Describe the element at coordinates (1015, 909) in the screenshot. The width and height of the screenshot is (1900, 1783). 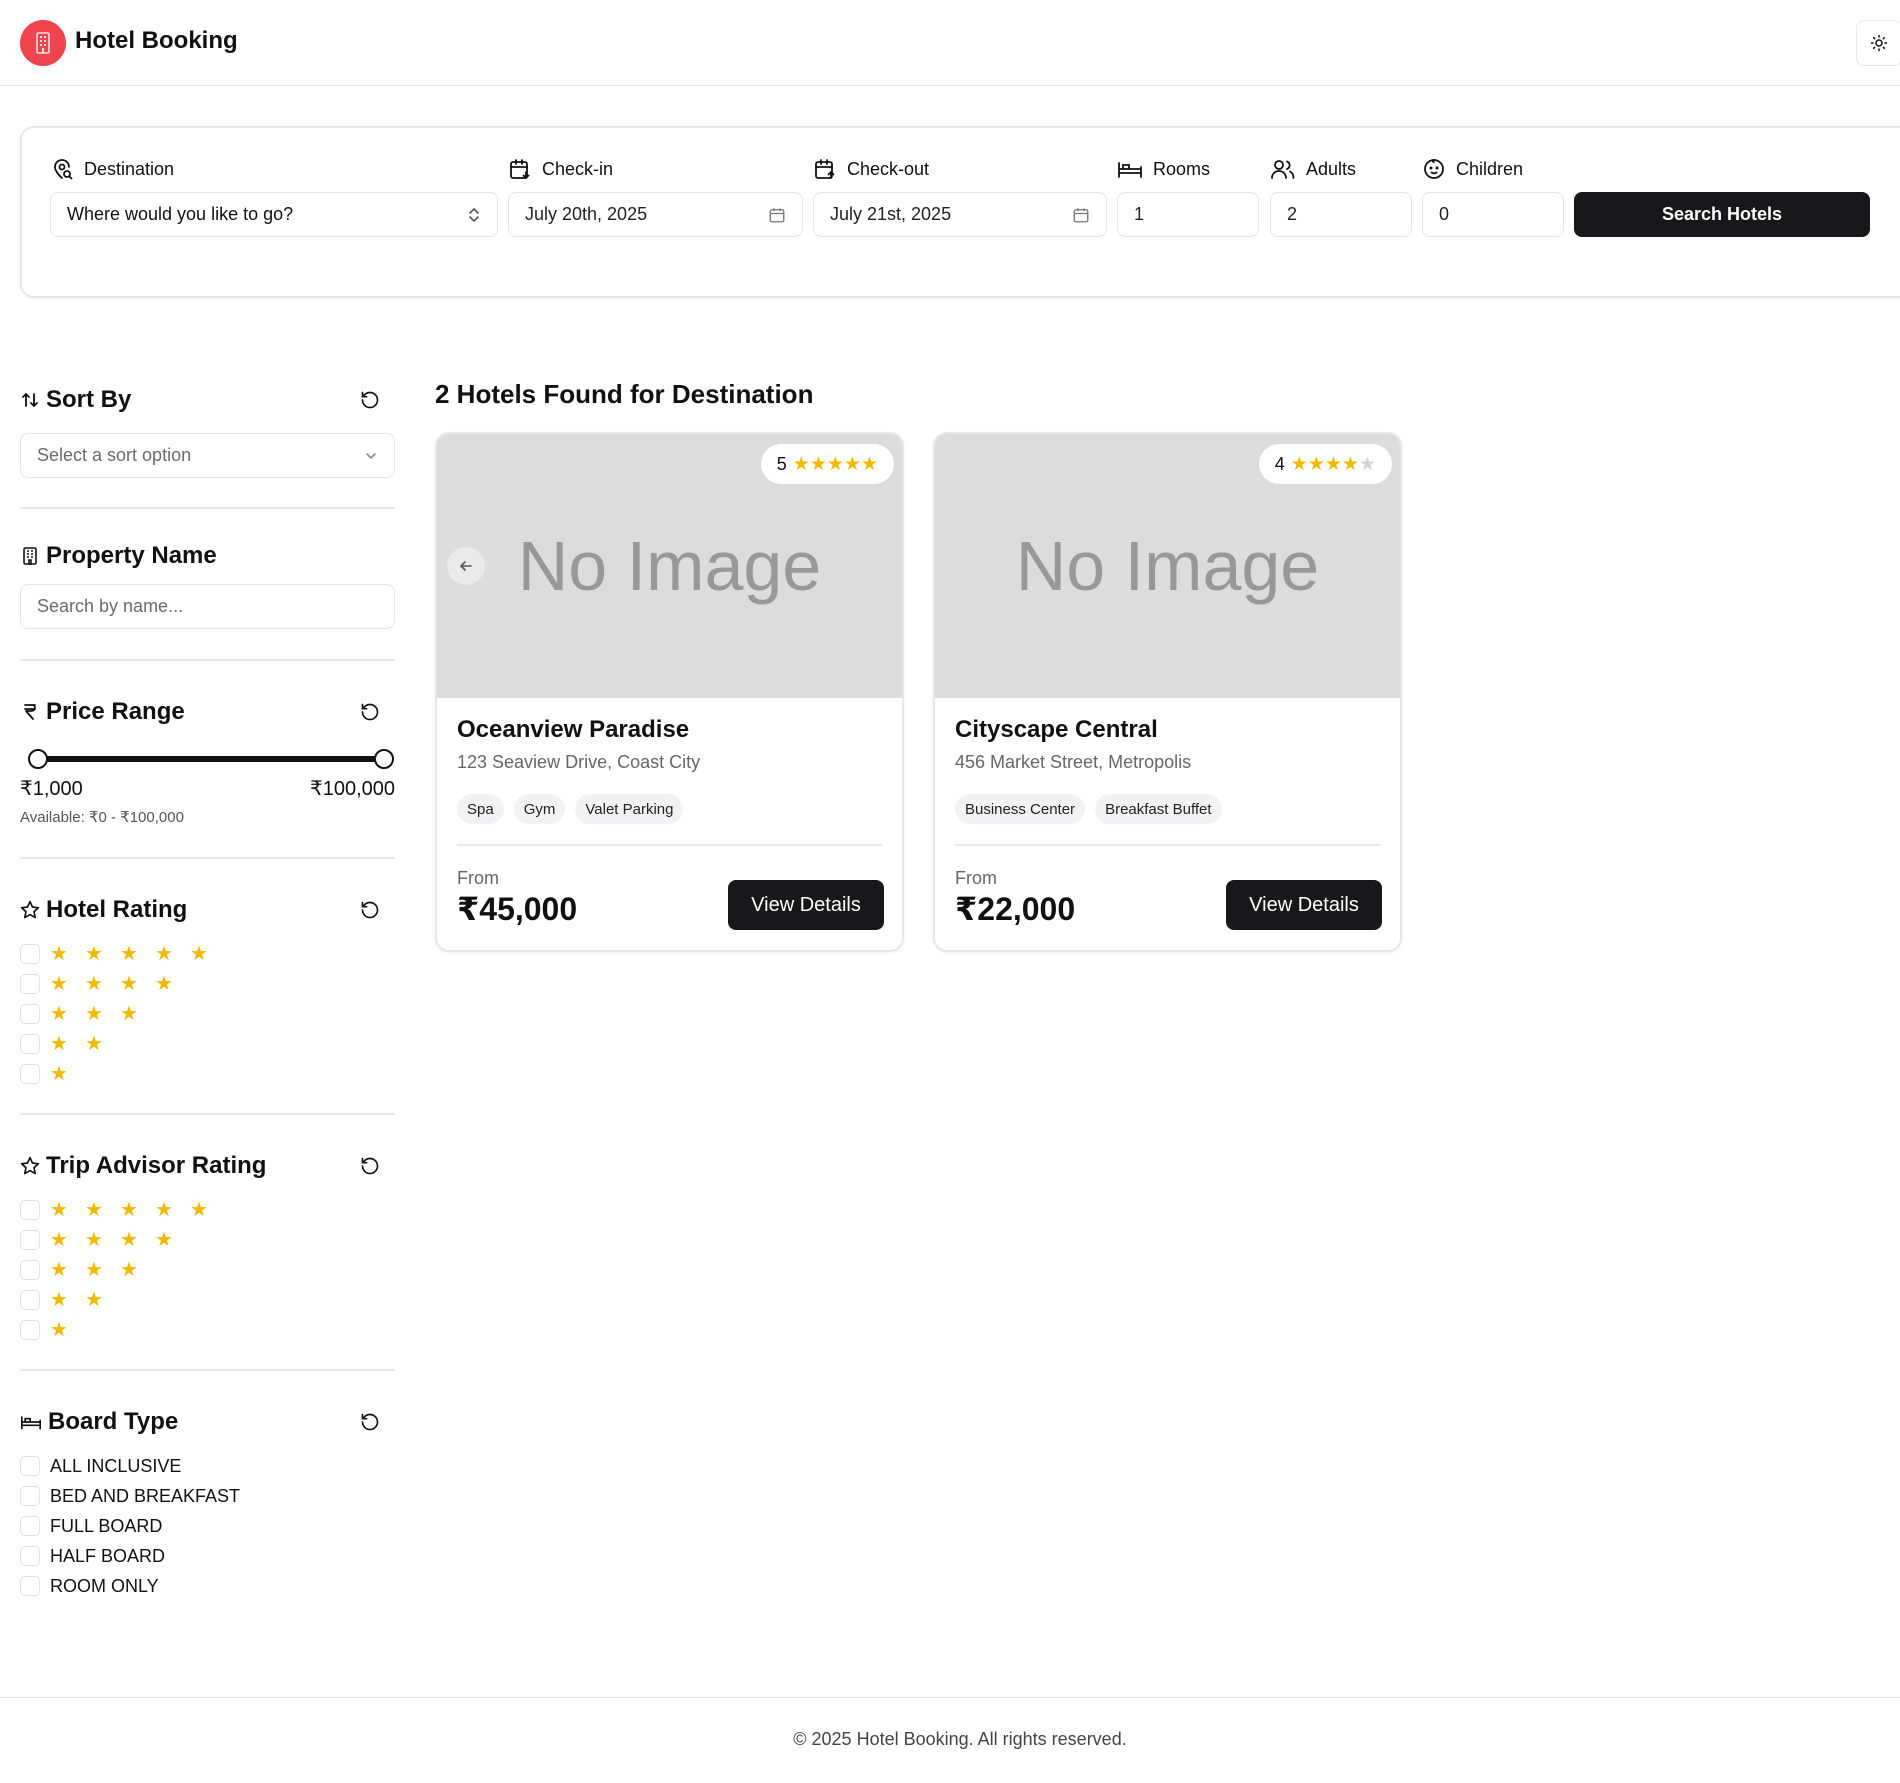
I see `hotel-price: ₹22,000` at that location.